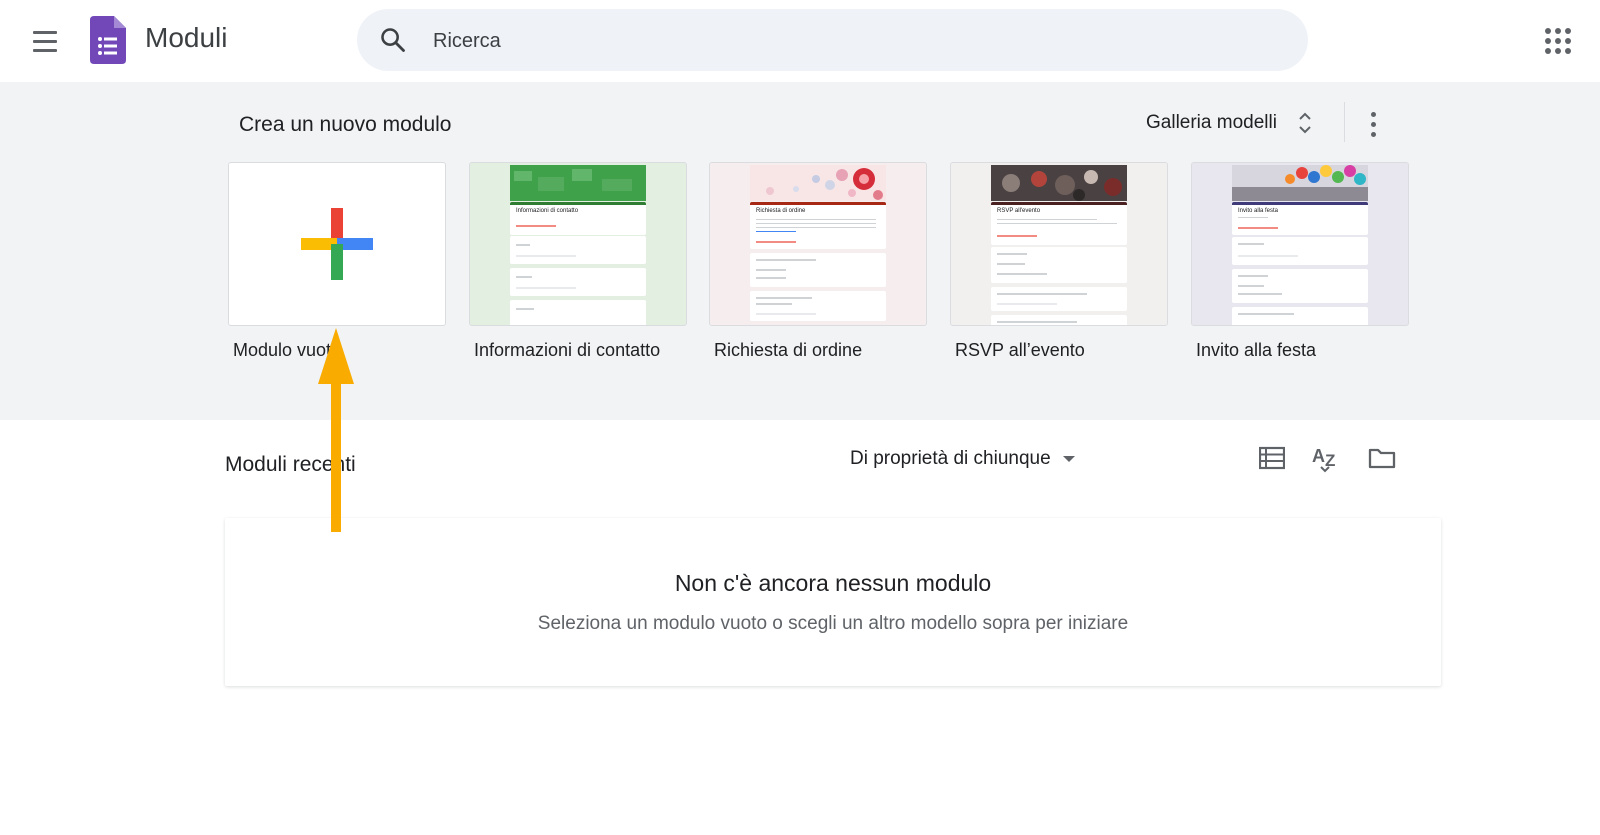 The image size is (1600, 835). What do you see at coordinates (843, 41) in the screenshot?
I see `search-input` at bounding box center [843, 41].